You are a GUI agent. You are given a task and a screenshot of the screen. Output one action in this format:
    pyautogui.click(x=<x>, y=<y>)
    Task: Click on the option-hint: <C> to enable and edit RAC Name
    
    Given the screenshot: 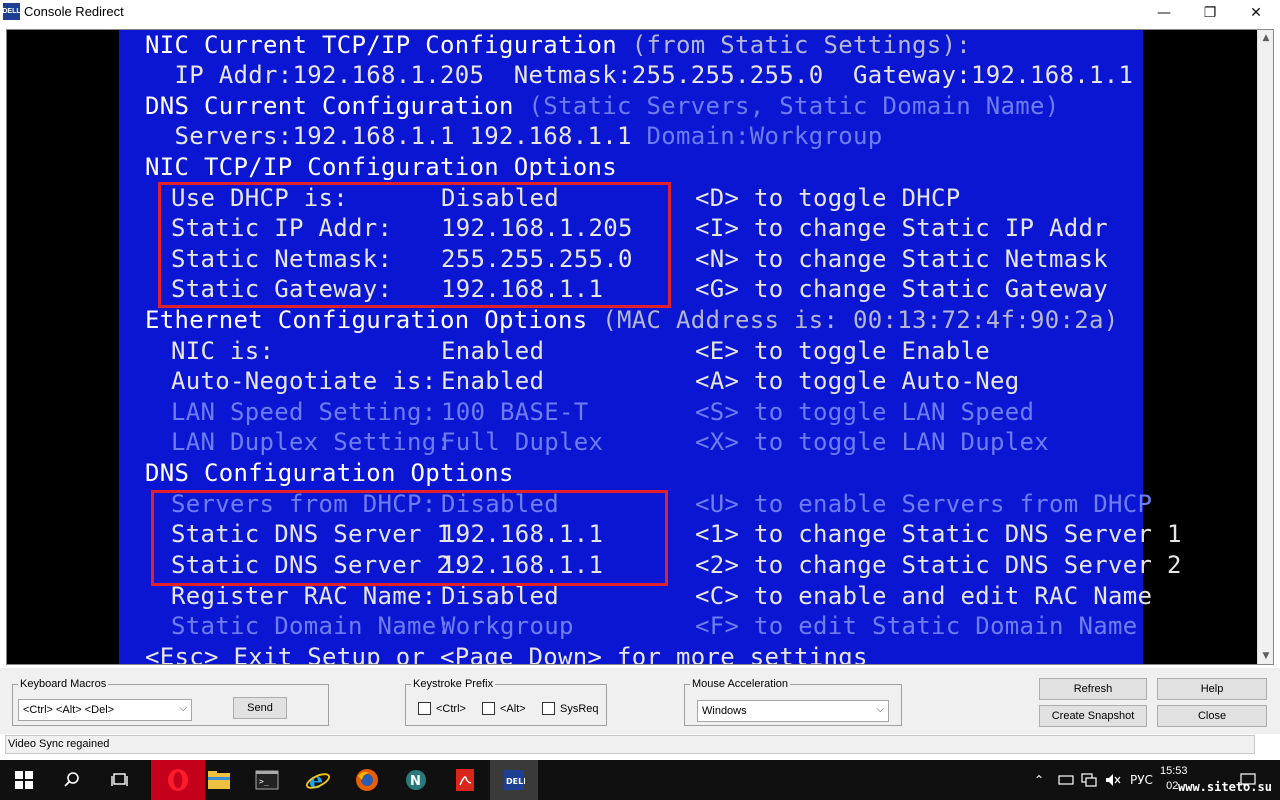 What is the action you would take?
    pyautogui.click(x=924, y=596)
    